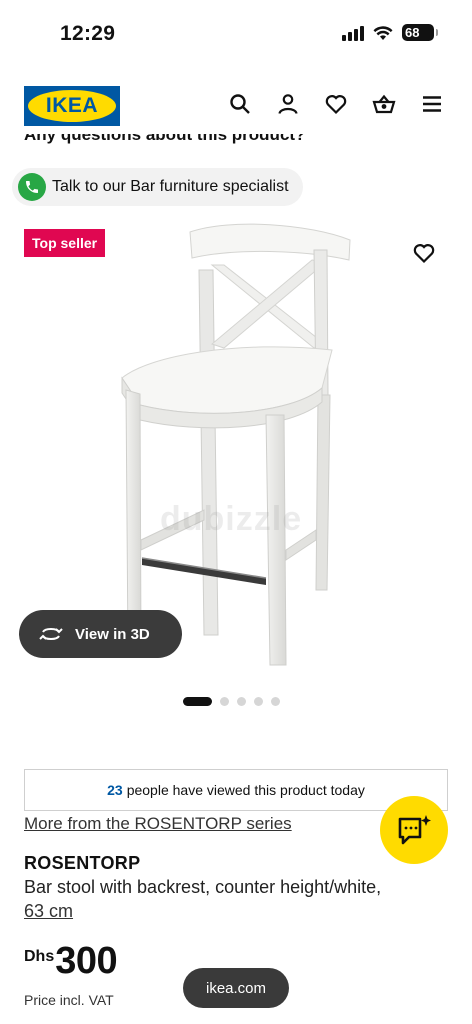 This screenshot has height=1024, width=472. I want to click on account-icon, so click(288, 104).